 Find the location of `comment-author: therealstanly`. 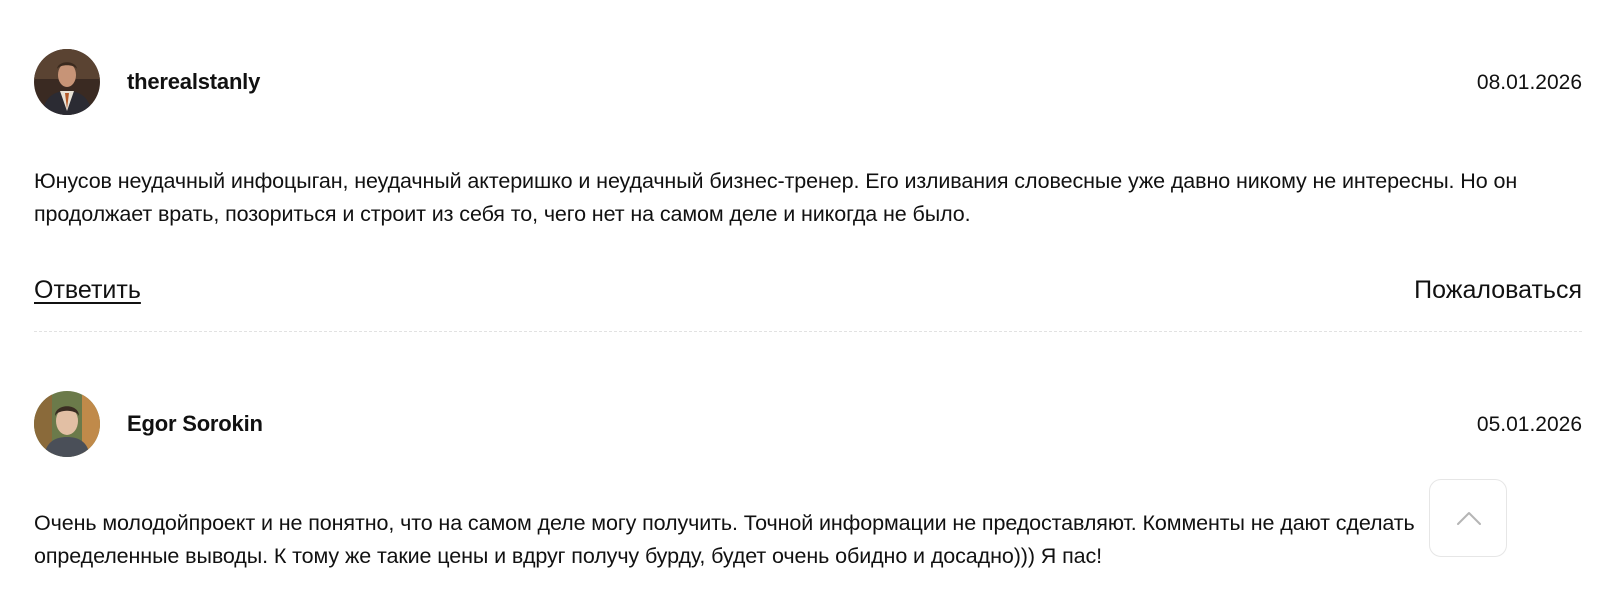

comment-author: therealstanly is located at coordinates (194, 81).